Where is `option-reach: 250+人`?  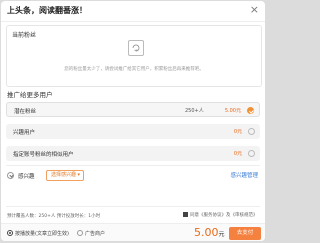
option-reach: 250+人 is located at coordinates (194, 111).